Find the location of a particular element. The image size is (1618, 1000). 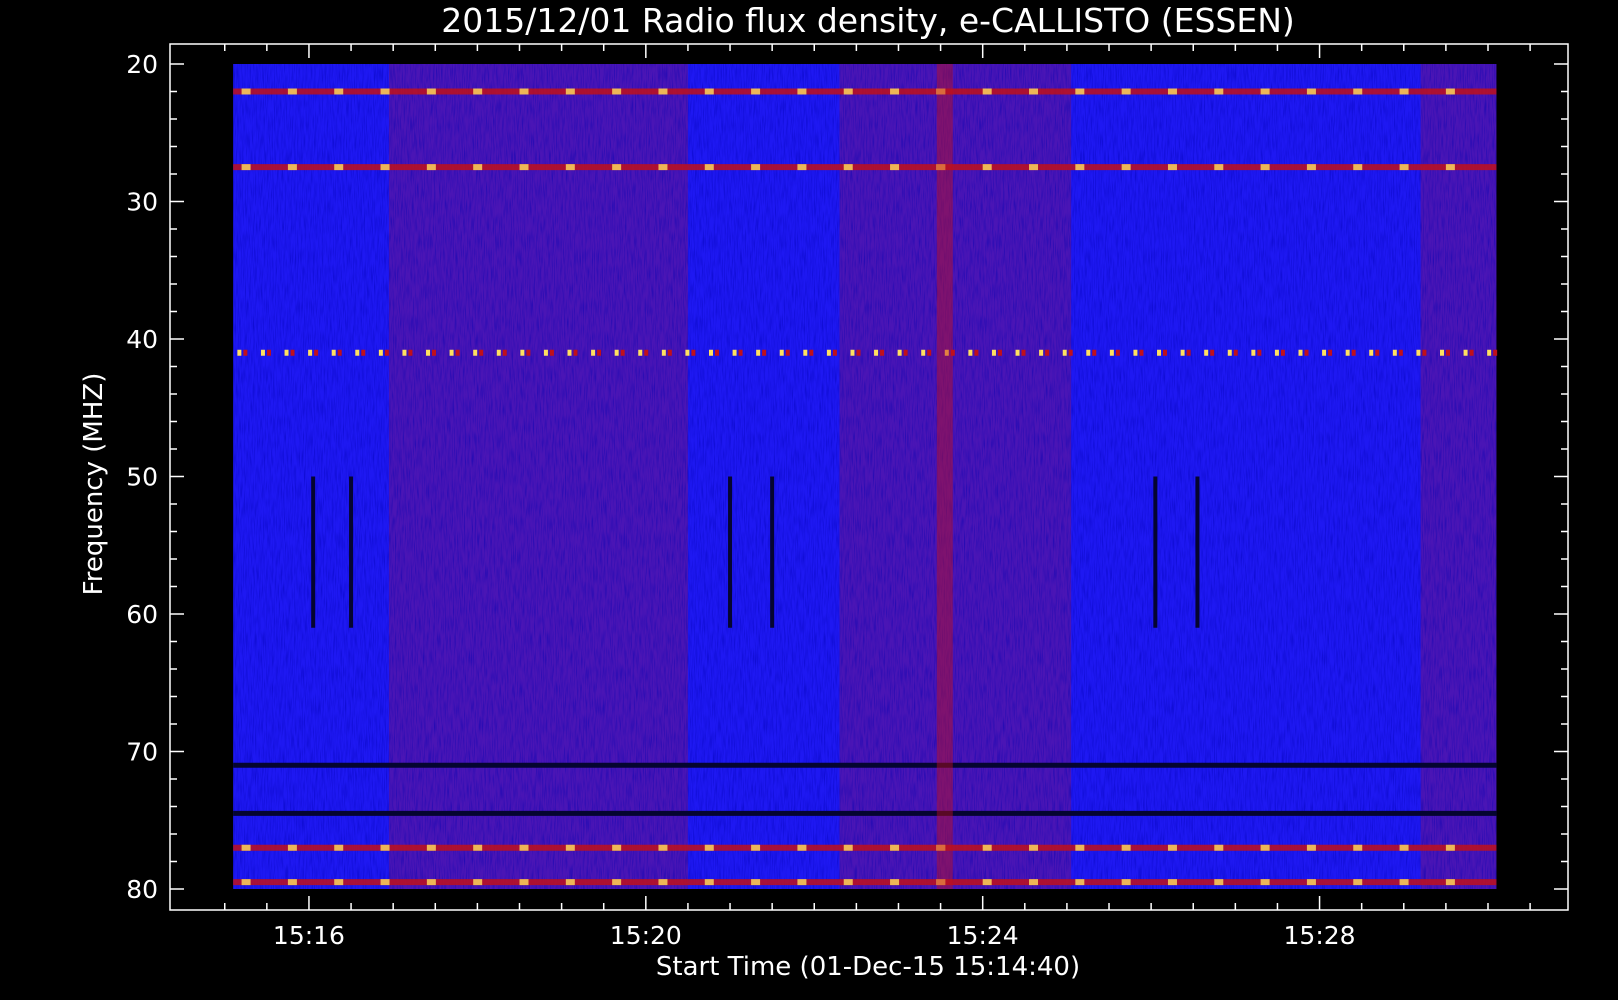

x-tick-label: 15:20 is located at coordinates (646, 935).